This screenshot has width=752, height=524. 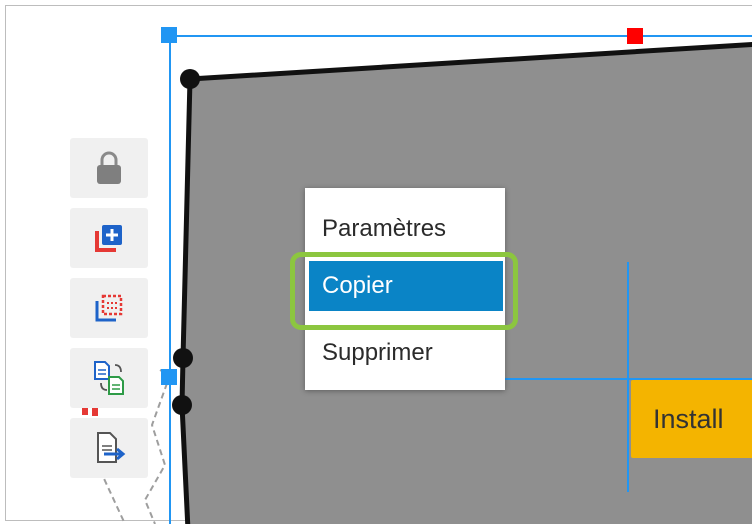 I want to click on add-copy-icon, so click(x=108, y=238).